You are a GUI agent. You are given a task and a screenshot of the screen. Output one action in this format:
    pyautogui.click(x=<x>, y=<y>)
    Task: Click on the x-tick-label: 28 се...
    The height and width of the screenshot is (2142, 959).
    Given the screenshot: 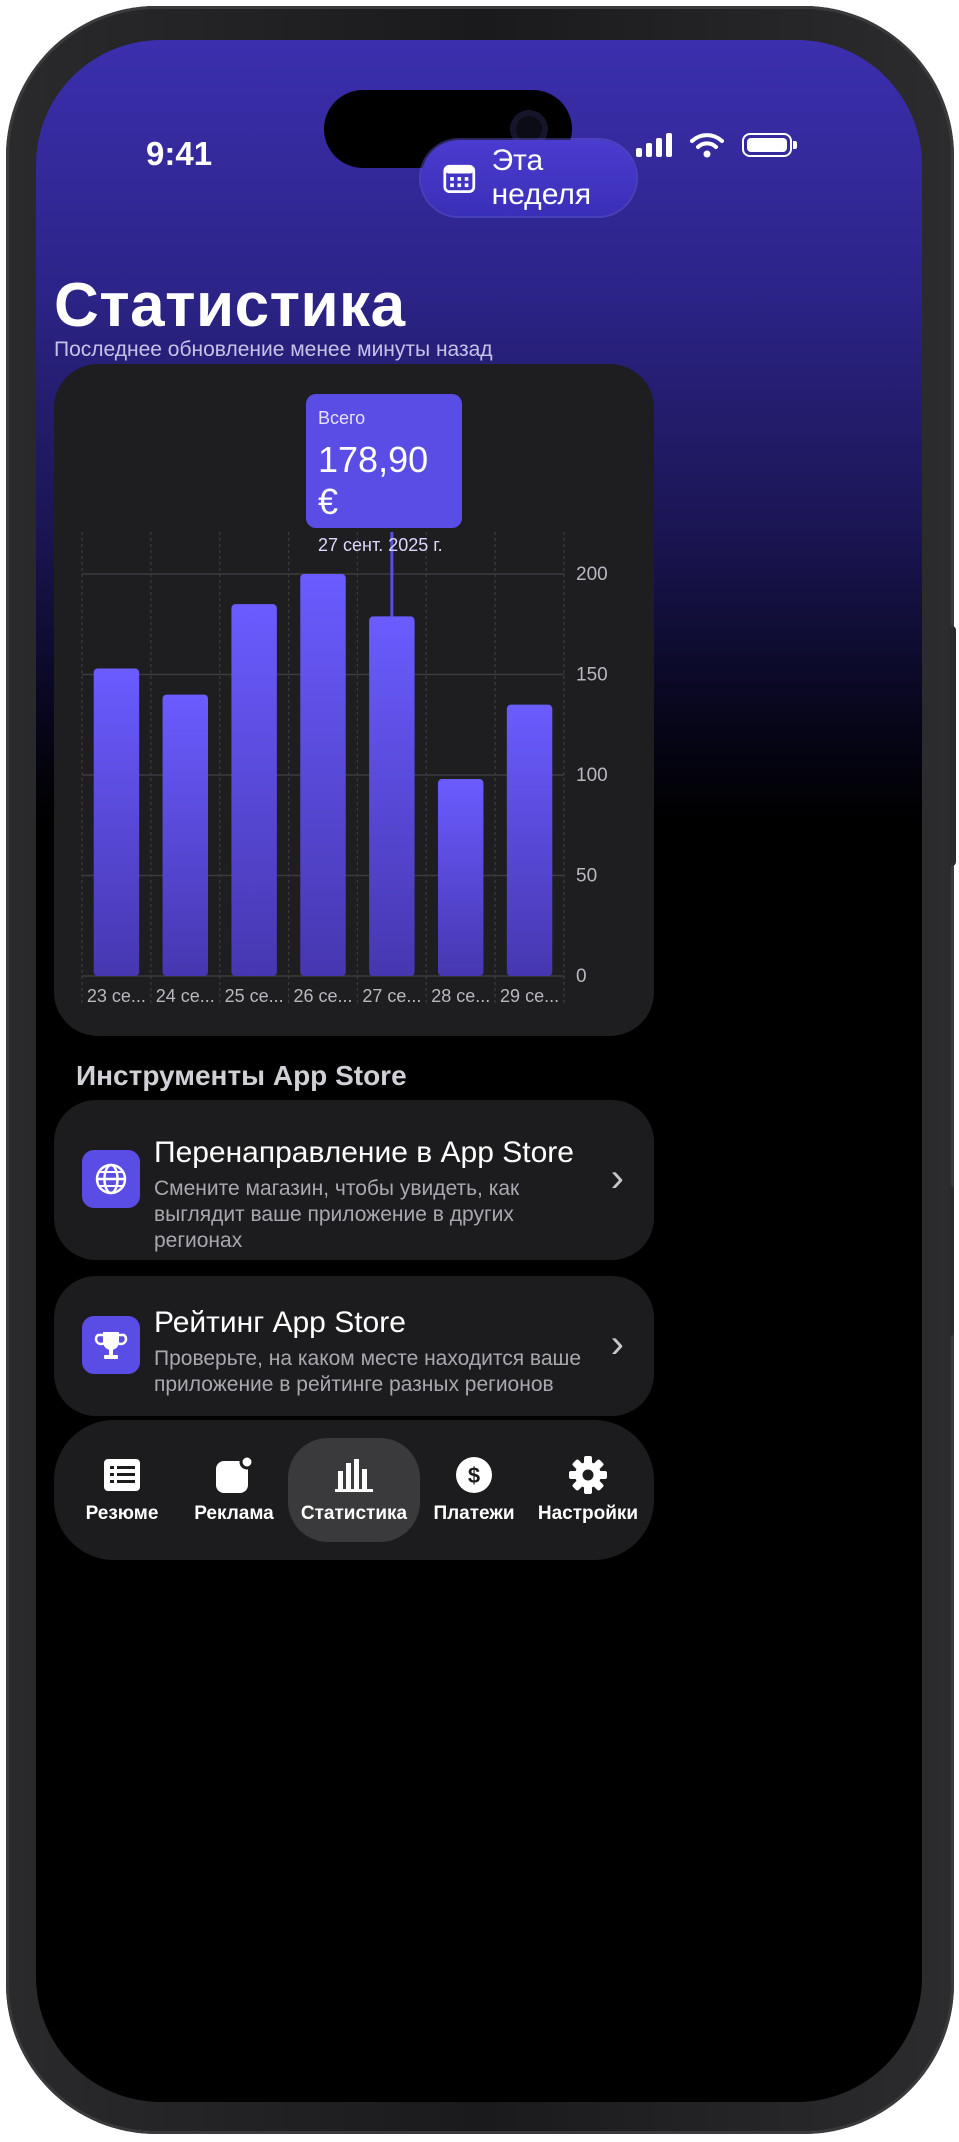 What is the action you would take?
    pyautogui.click(x=460, y=996)
    